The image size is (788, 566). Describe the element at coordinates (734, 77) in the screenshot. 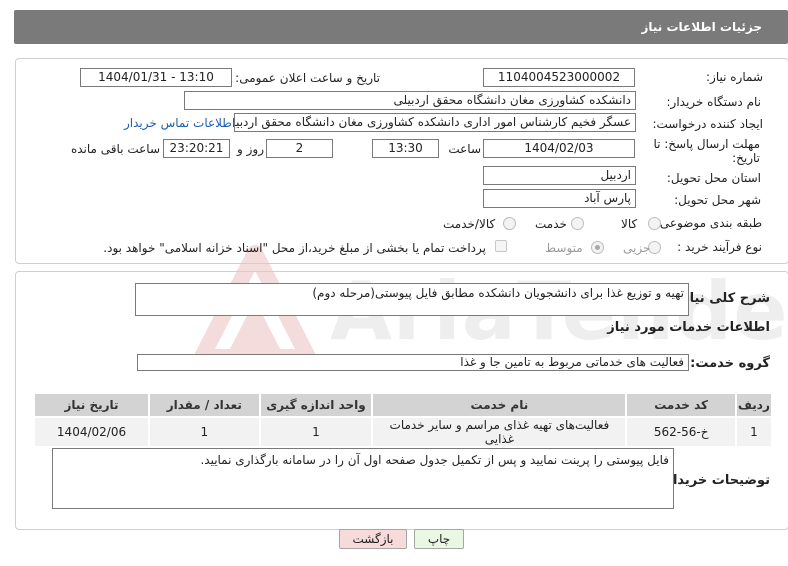

I see `need-number-label: شماره نیاز:` at that location.